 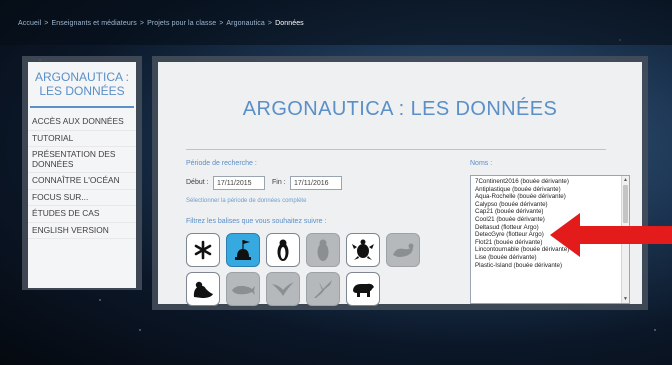 I want to click on polar-bear-icon, so click(x=363, y=290).